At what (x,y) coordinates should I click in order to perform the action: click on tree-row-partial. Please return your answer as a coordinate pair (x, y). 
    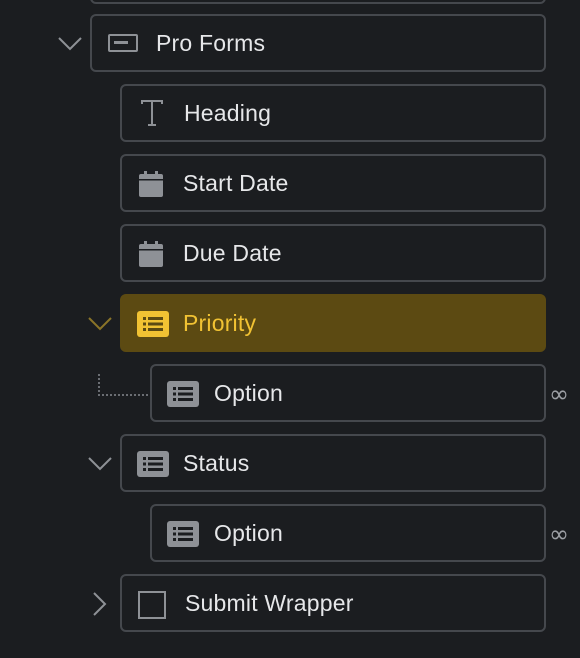
    Looking at the image, I should click on (318, 2).